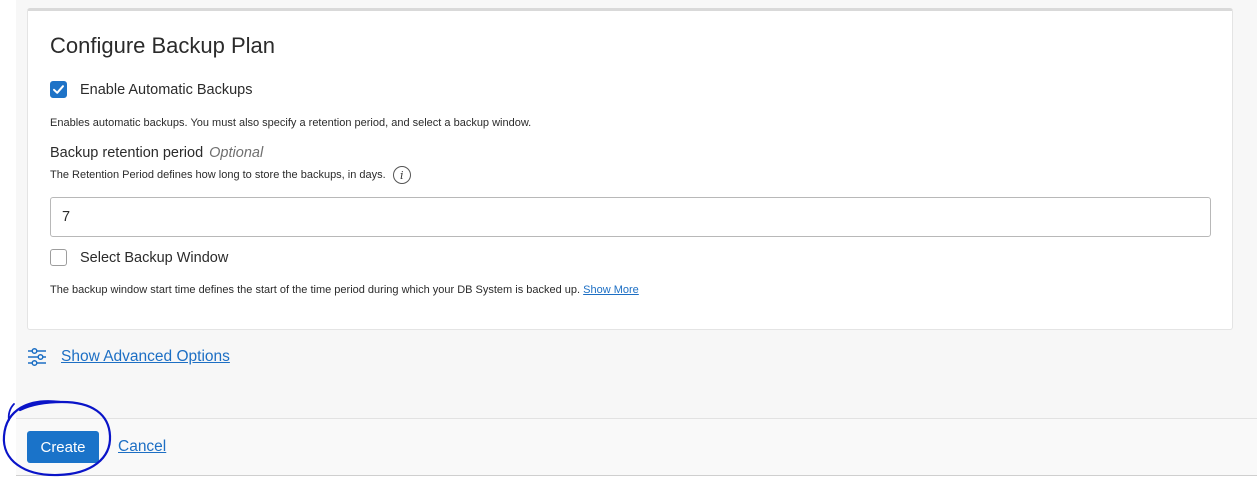  I want to click on enable-backups-label: Enable Automatic Backups, so click(166, 89).